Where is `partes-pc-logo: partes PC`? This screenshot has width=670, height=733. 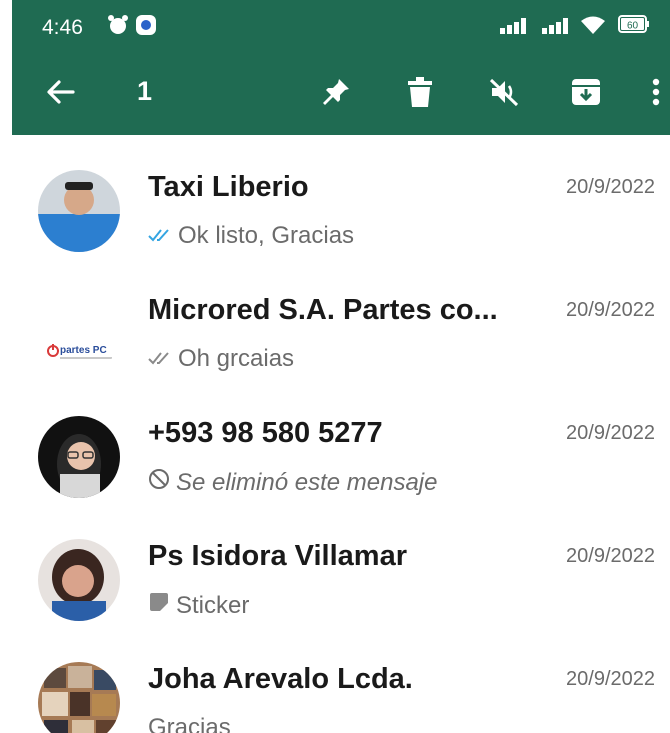 partes-pc-logo: partes PC is located at coordinates (83, 350).